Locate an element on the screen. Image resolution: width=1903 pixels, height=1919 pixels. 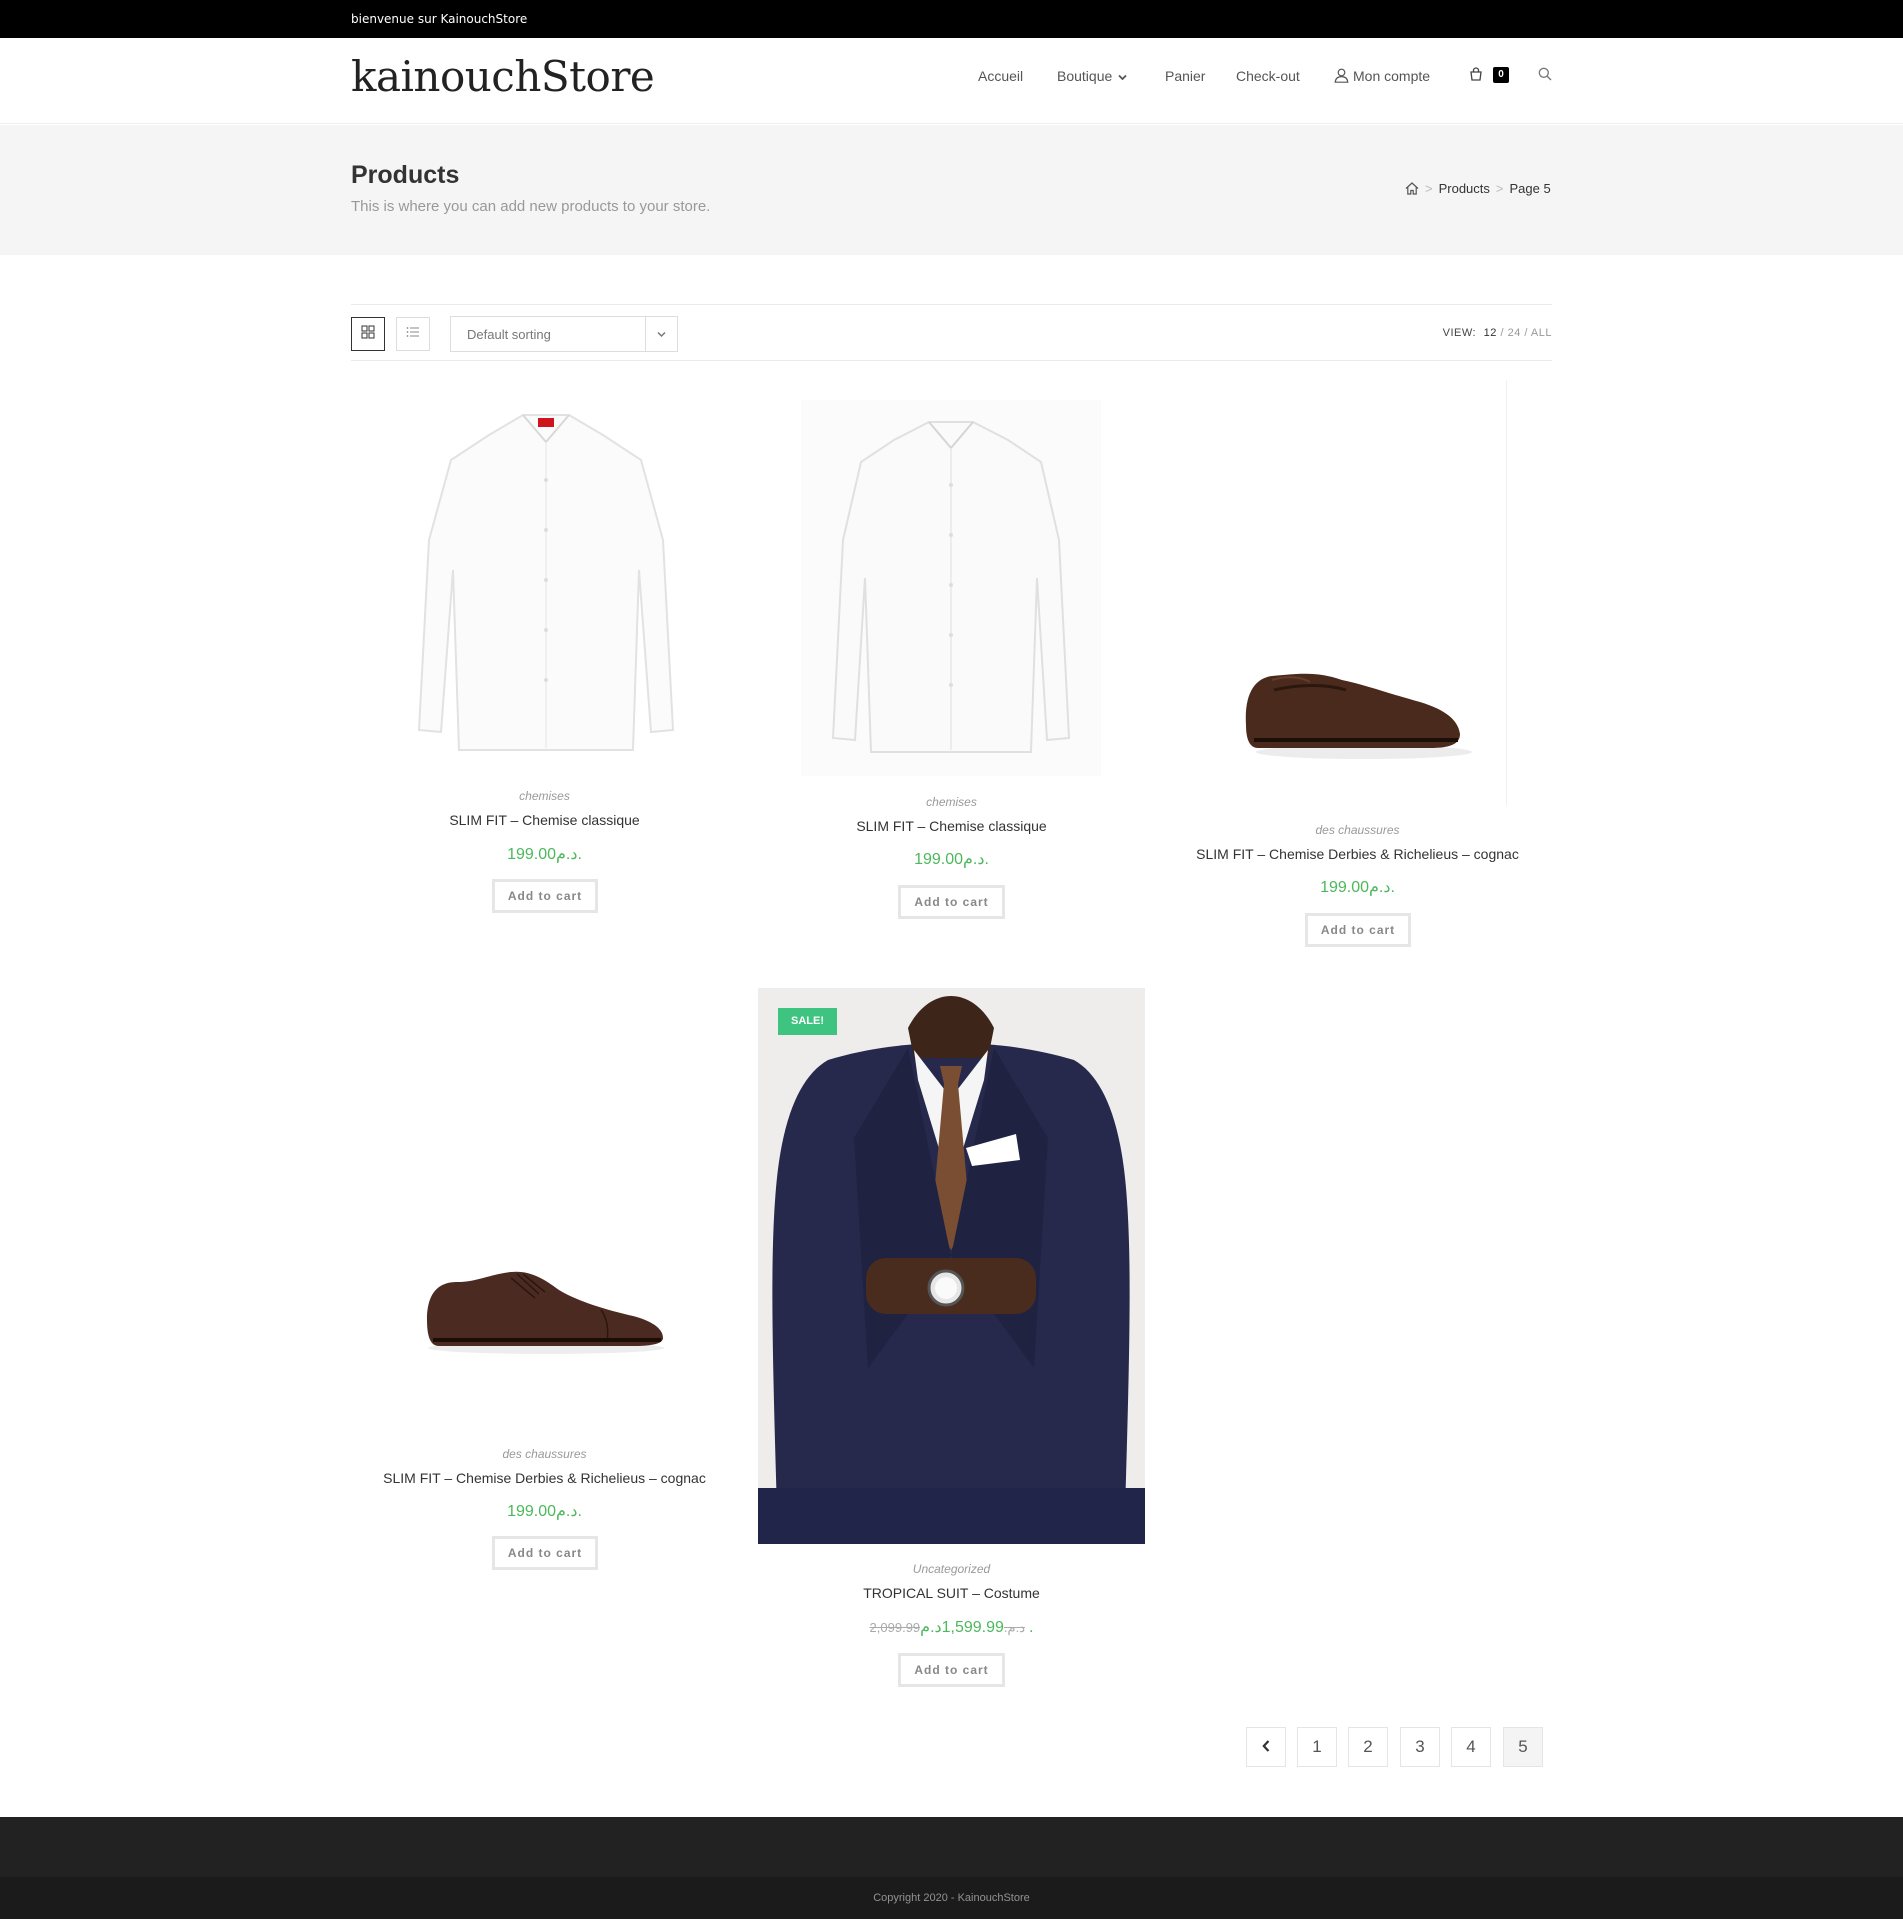
product-name: TROPICAL SUIT – Costume is located at coordinates (951, 1593).